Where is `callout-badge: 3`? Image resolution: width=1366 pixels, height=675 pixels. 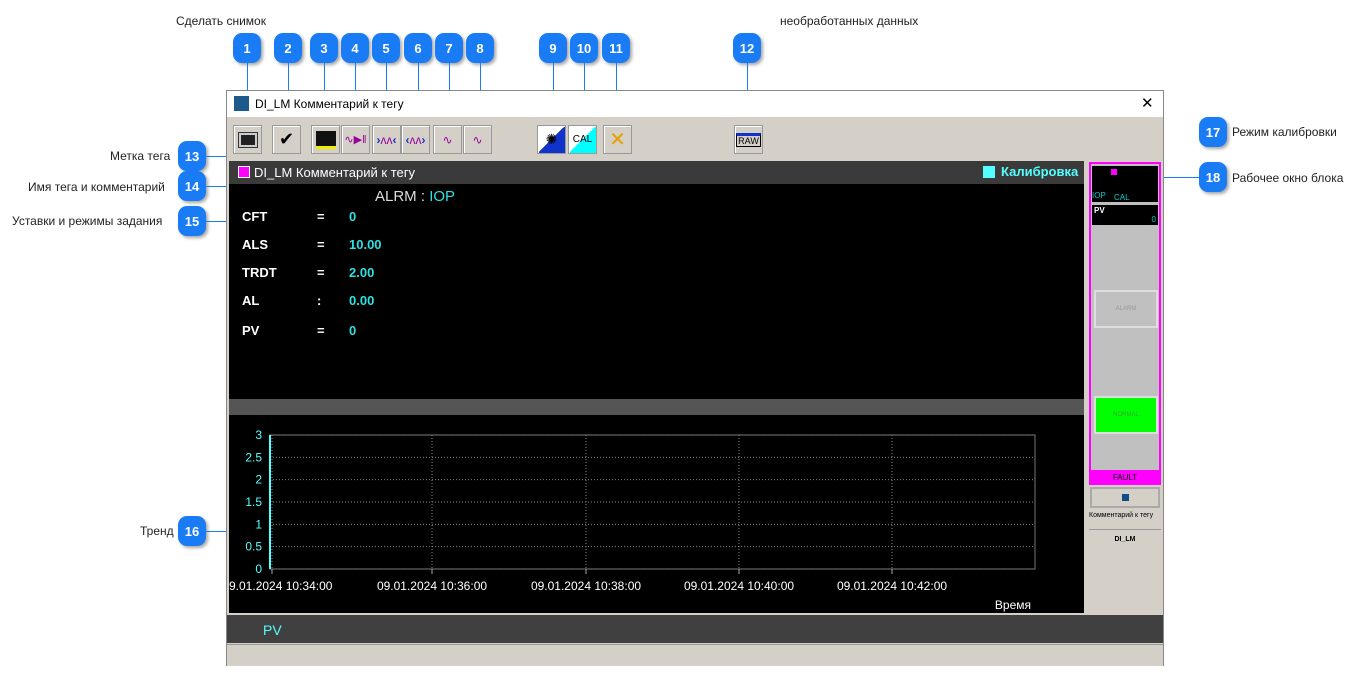
callout-badge: 3 is located at coordinates (324, 48).